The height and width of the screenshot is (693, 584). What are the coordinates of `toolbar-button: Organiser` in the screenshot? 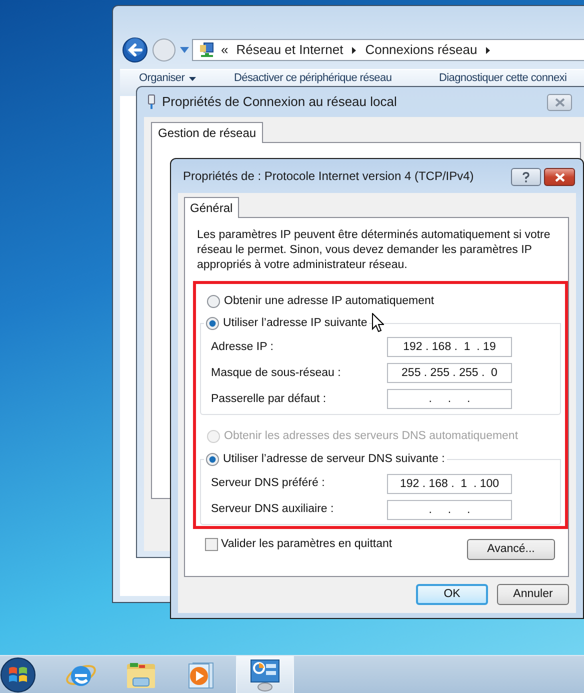 It's located at (186, 78).